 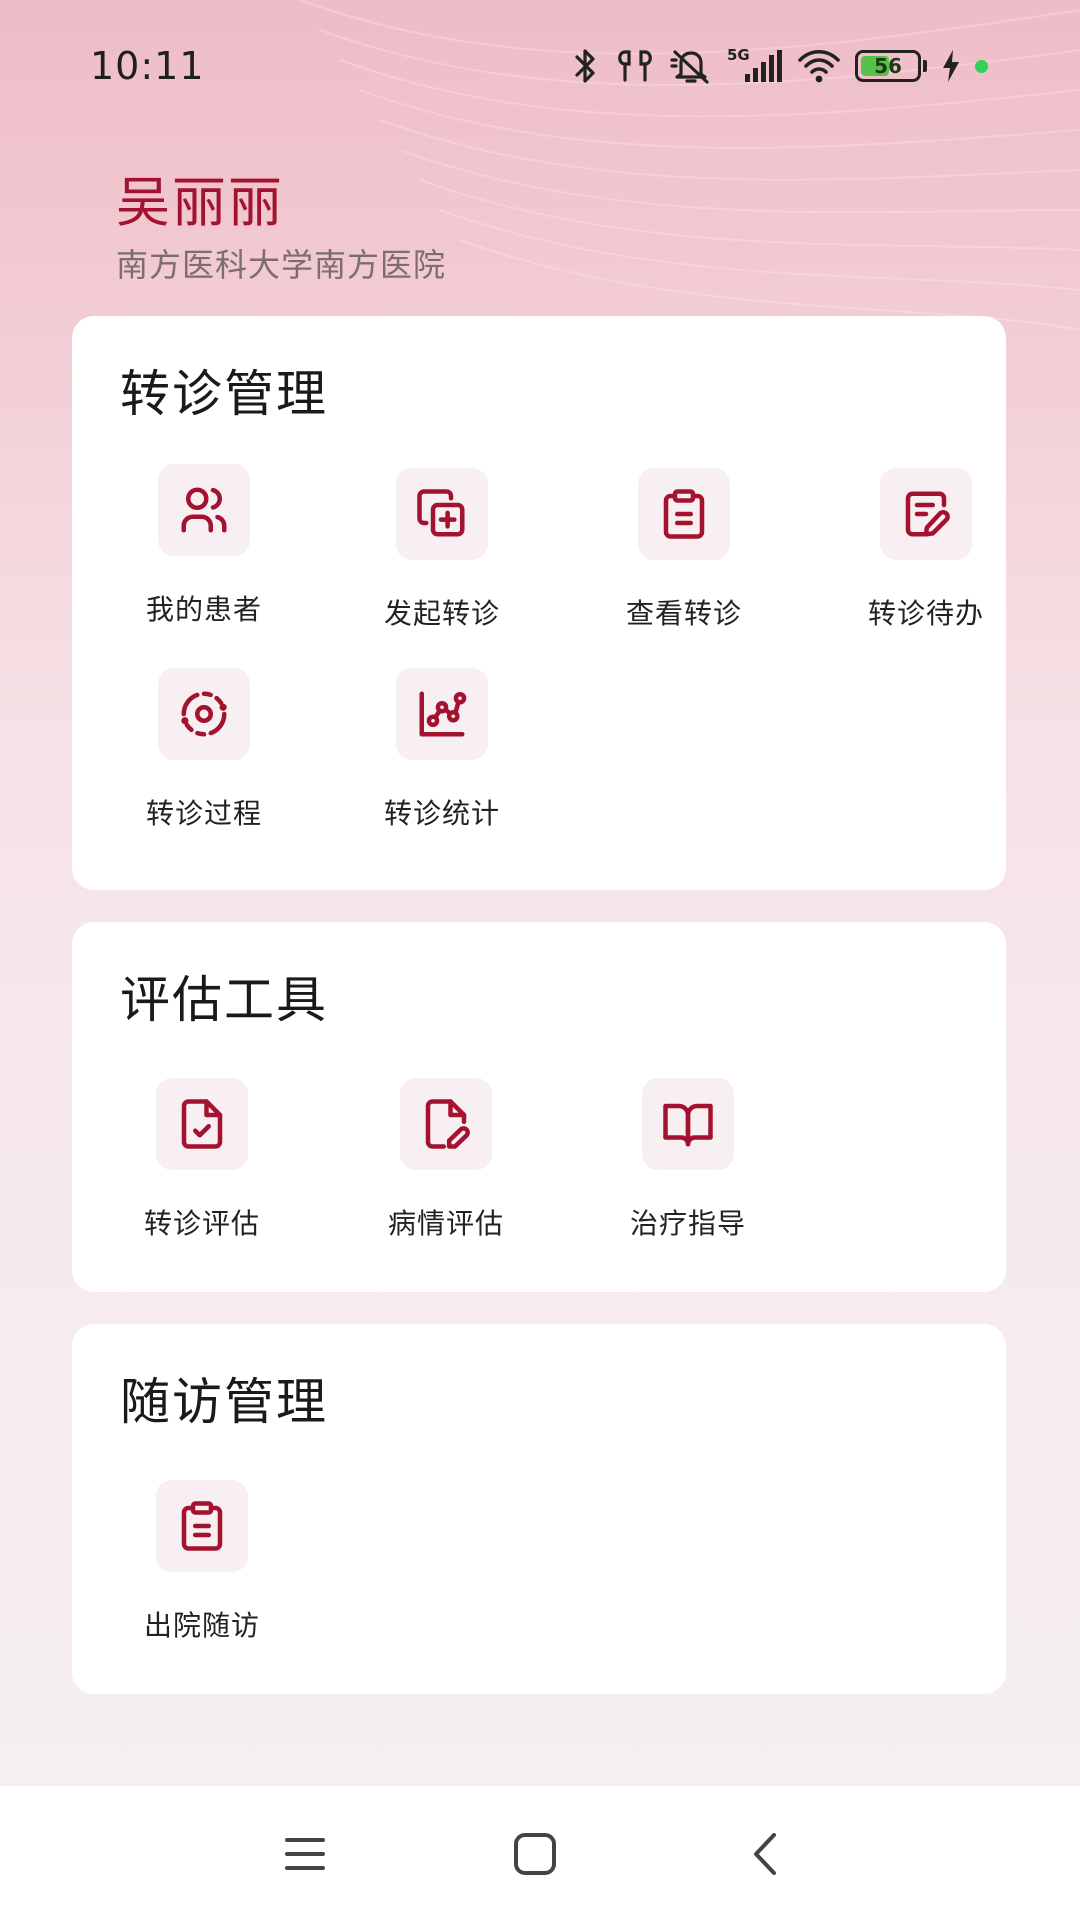 What do you see at coordinates (925, 66) in the screenshot?
I see `battery-cap` at bounding box center [925, 66].